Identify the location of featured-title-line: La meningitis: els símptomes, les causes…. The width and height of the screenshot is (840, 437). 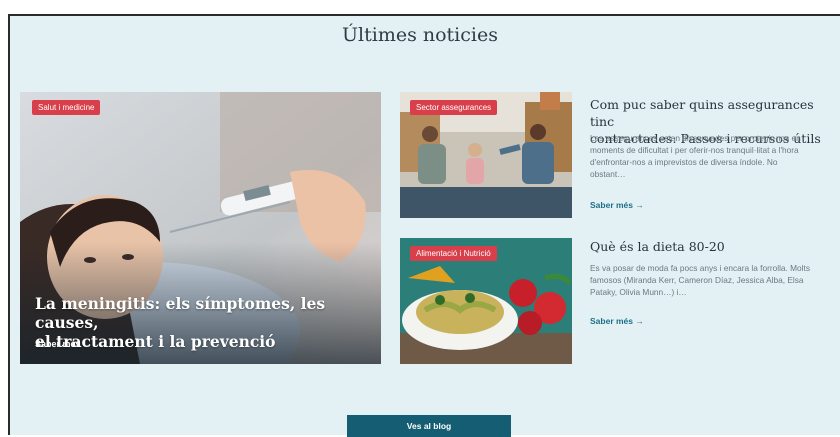
(195, 313).